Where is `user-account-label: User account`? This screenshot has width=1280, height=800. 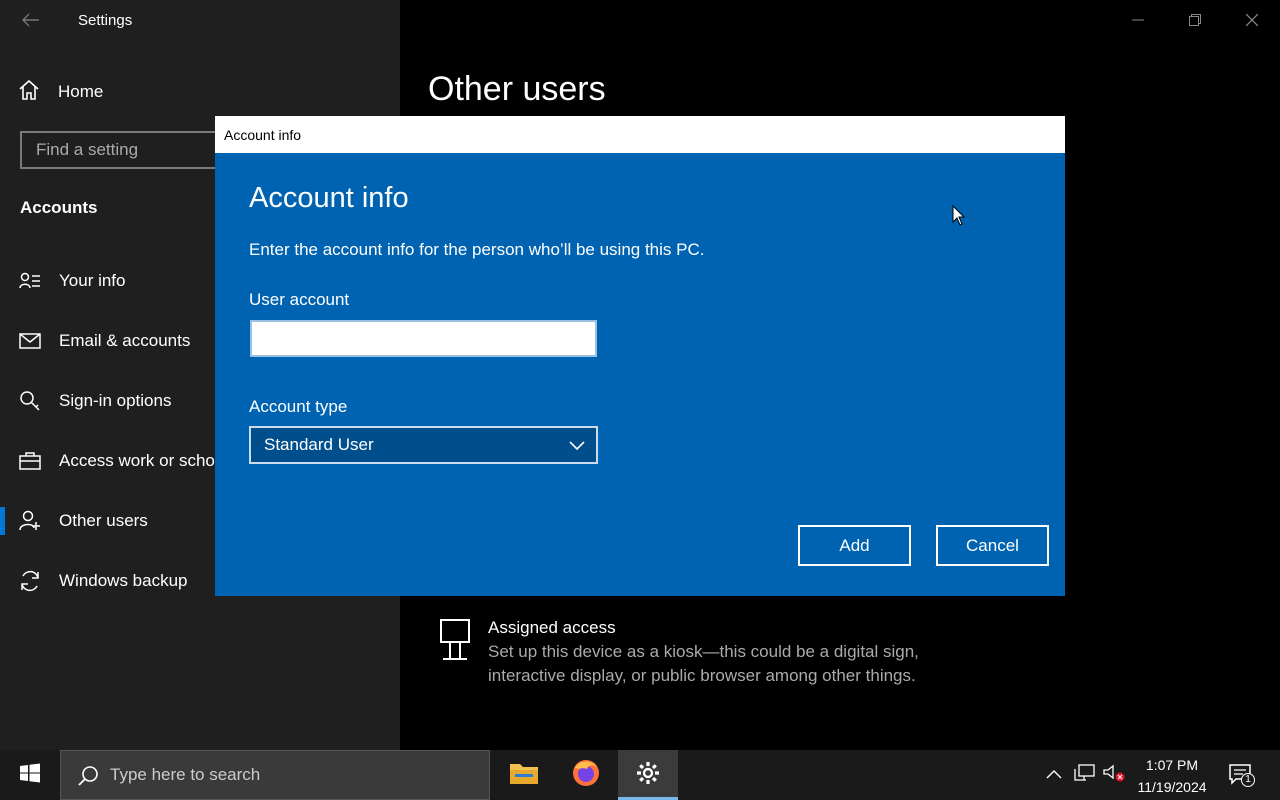 user-account-label: User account is located at coordinates (299, 299).